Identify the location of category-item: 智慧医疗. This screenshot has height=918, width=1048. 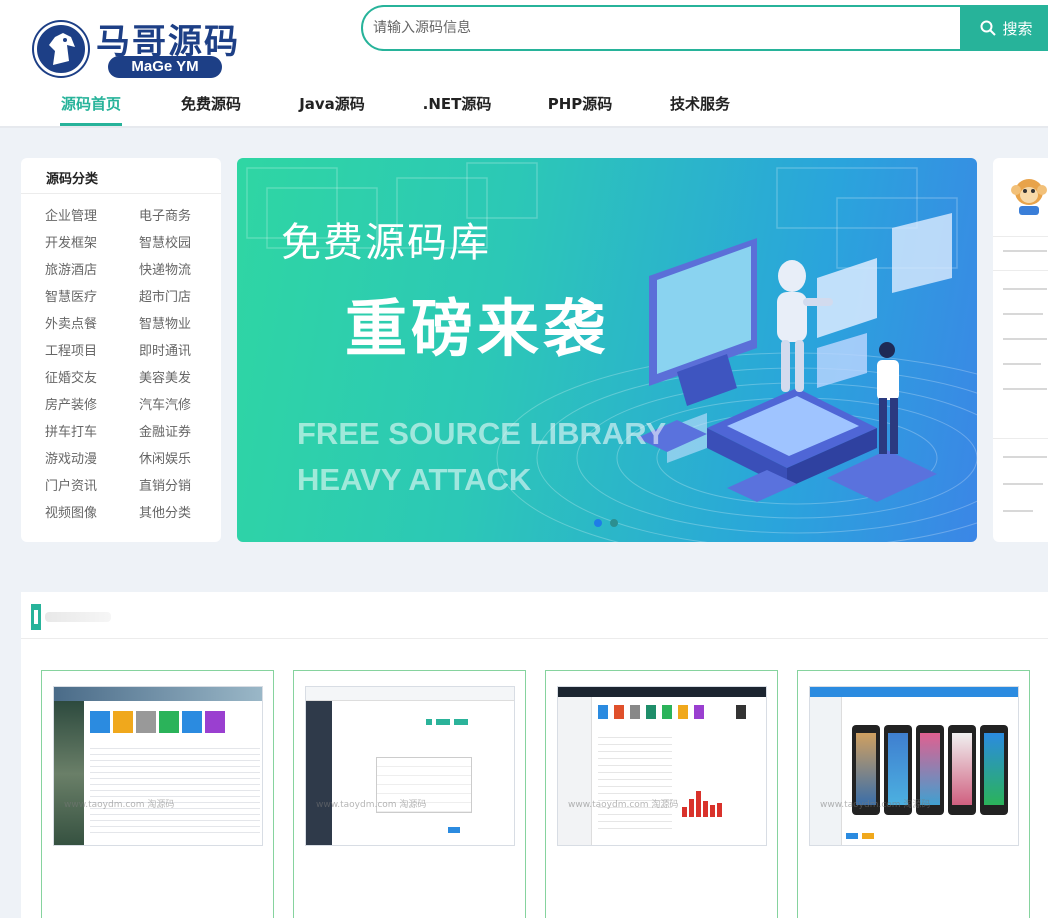
(71, 295).